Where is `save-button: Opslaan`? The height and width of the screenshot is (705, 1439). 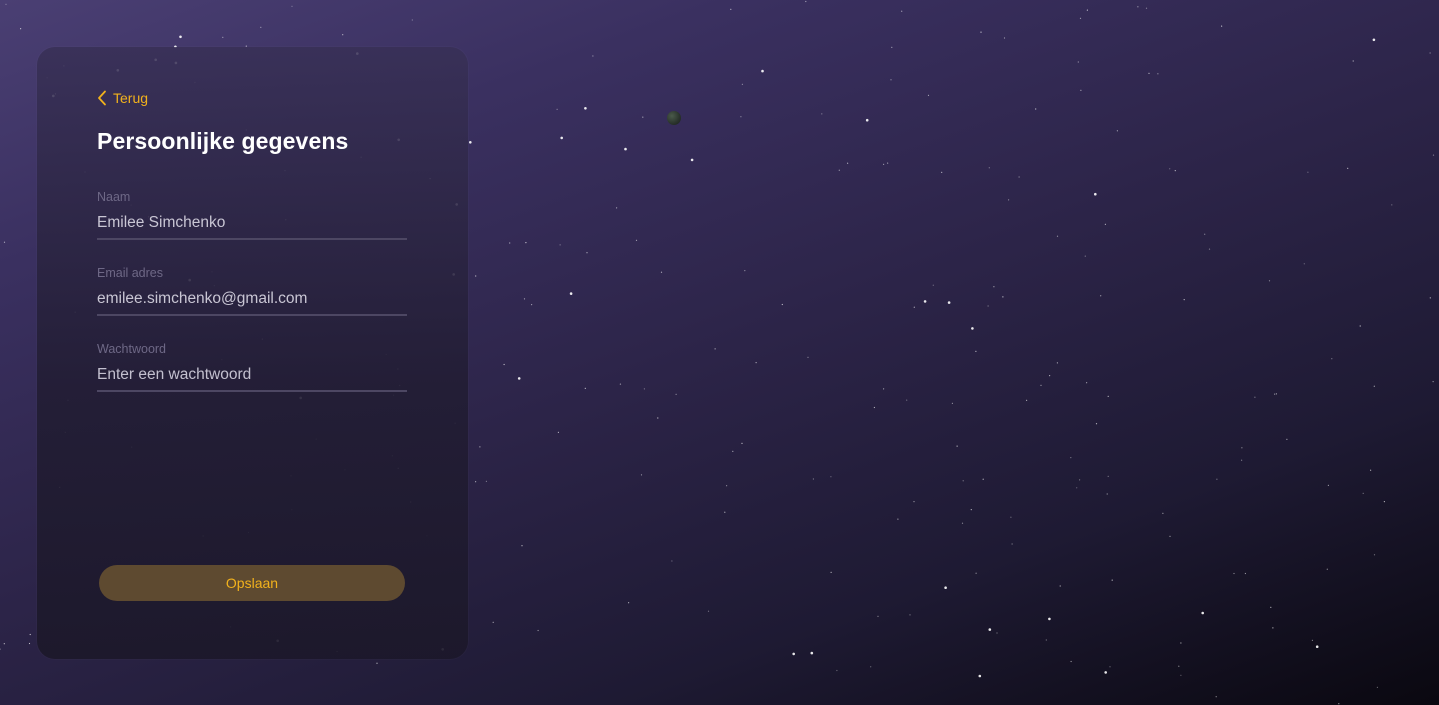
save-button: Opslaan is located at coordinates (252, 583).